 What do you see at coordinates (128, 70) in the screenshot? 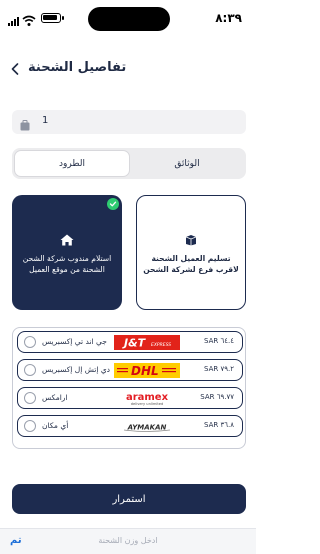
I see `header: تفاصيل الشحنة` at bounding box center [128, 70].